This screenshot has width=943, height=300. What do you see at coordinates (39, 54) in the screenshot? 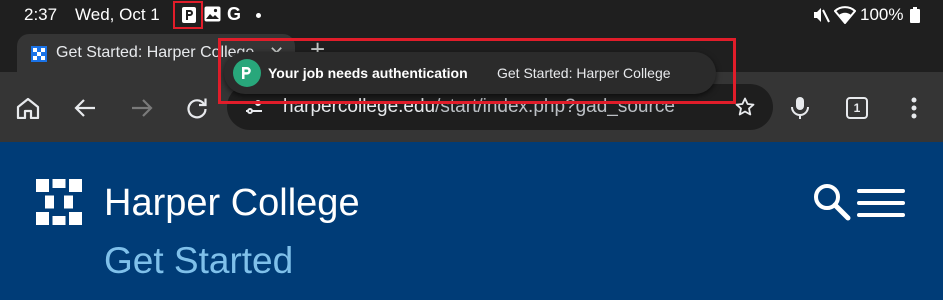
I see `harper-favicon-icon` at bounding box center [39, 54].